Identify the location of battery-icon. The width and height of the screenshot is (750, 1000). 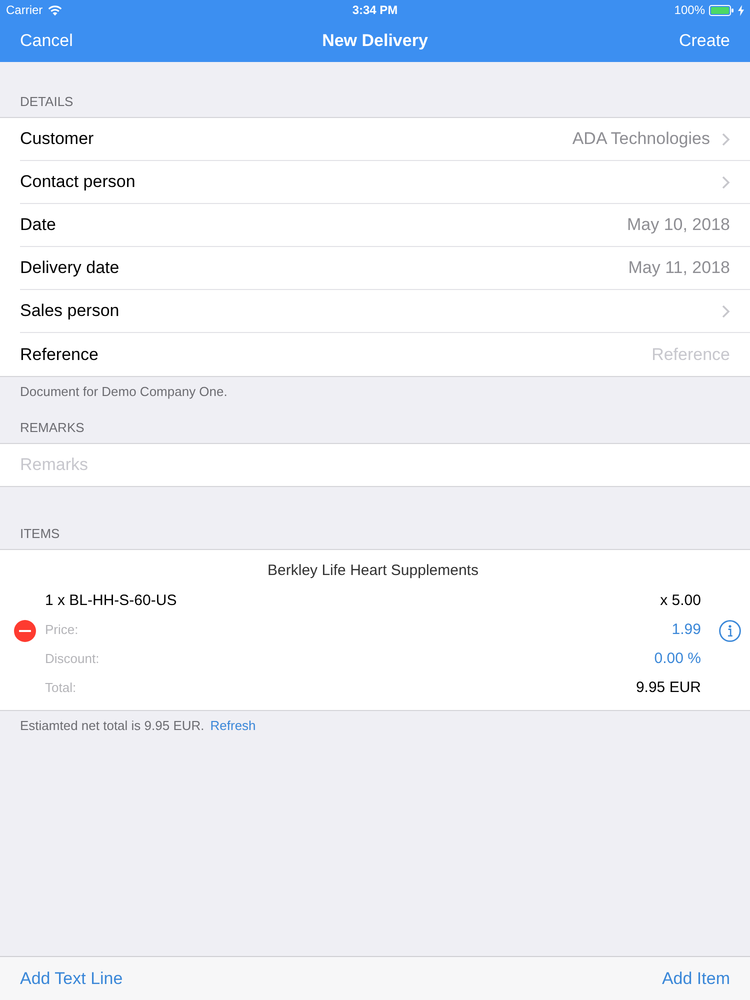
(721, 10).